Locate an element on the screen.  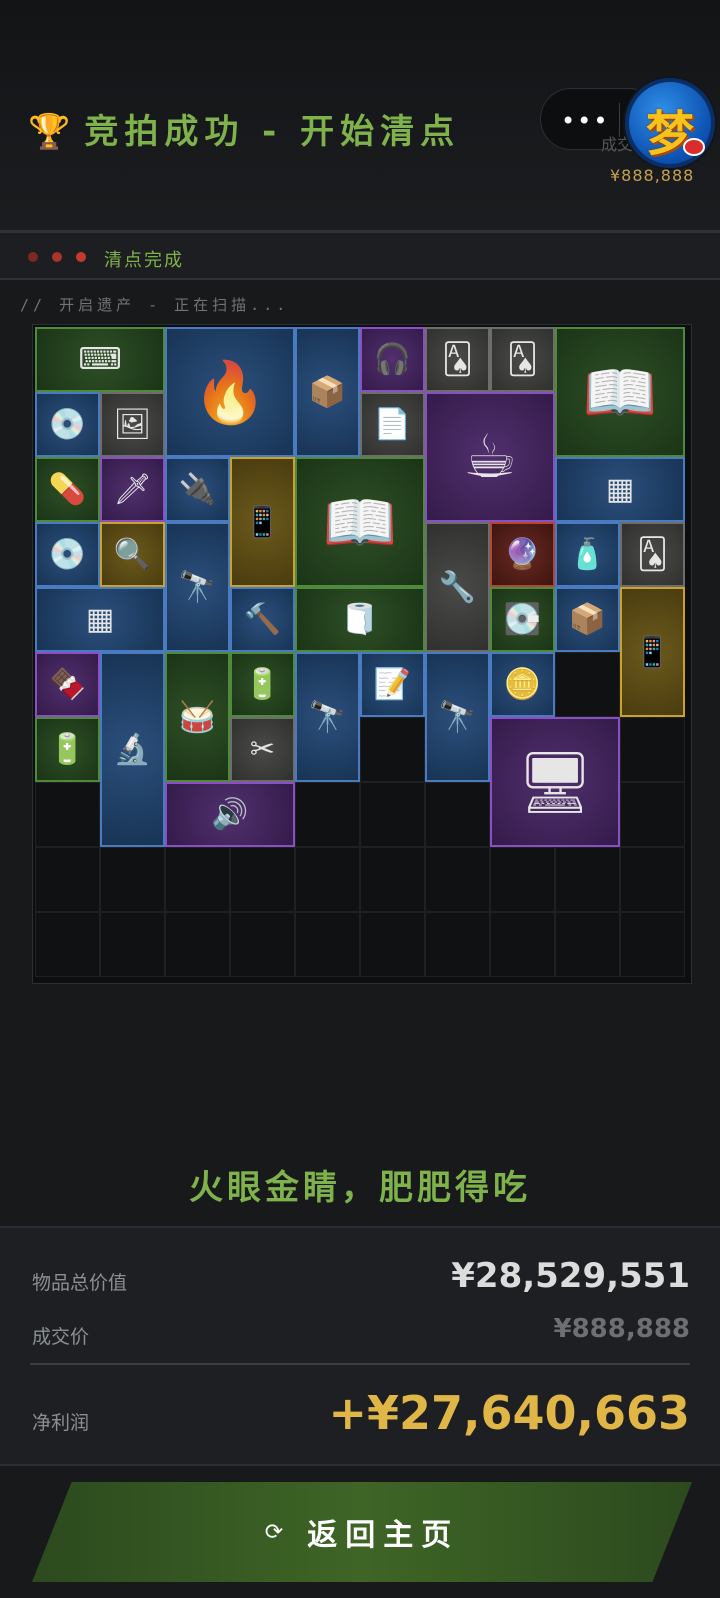
hammer-icon: 🔨 is located at coordinates (262, 619).